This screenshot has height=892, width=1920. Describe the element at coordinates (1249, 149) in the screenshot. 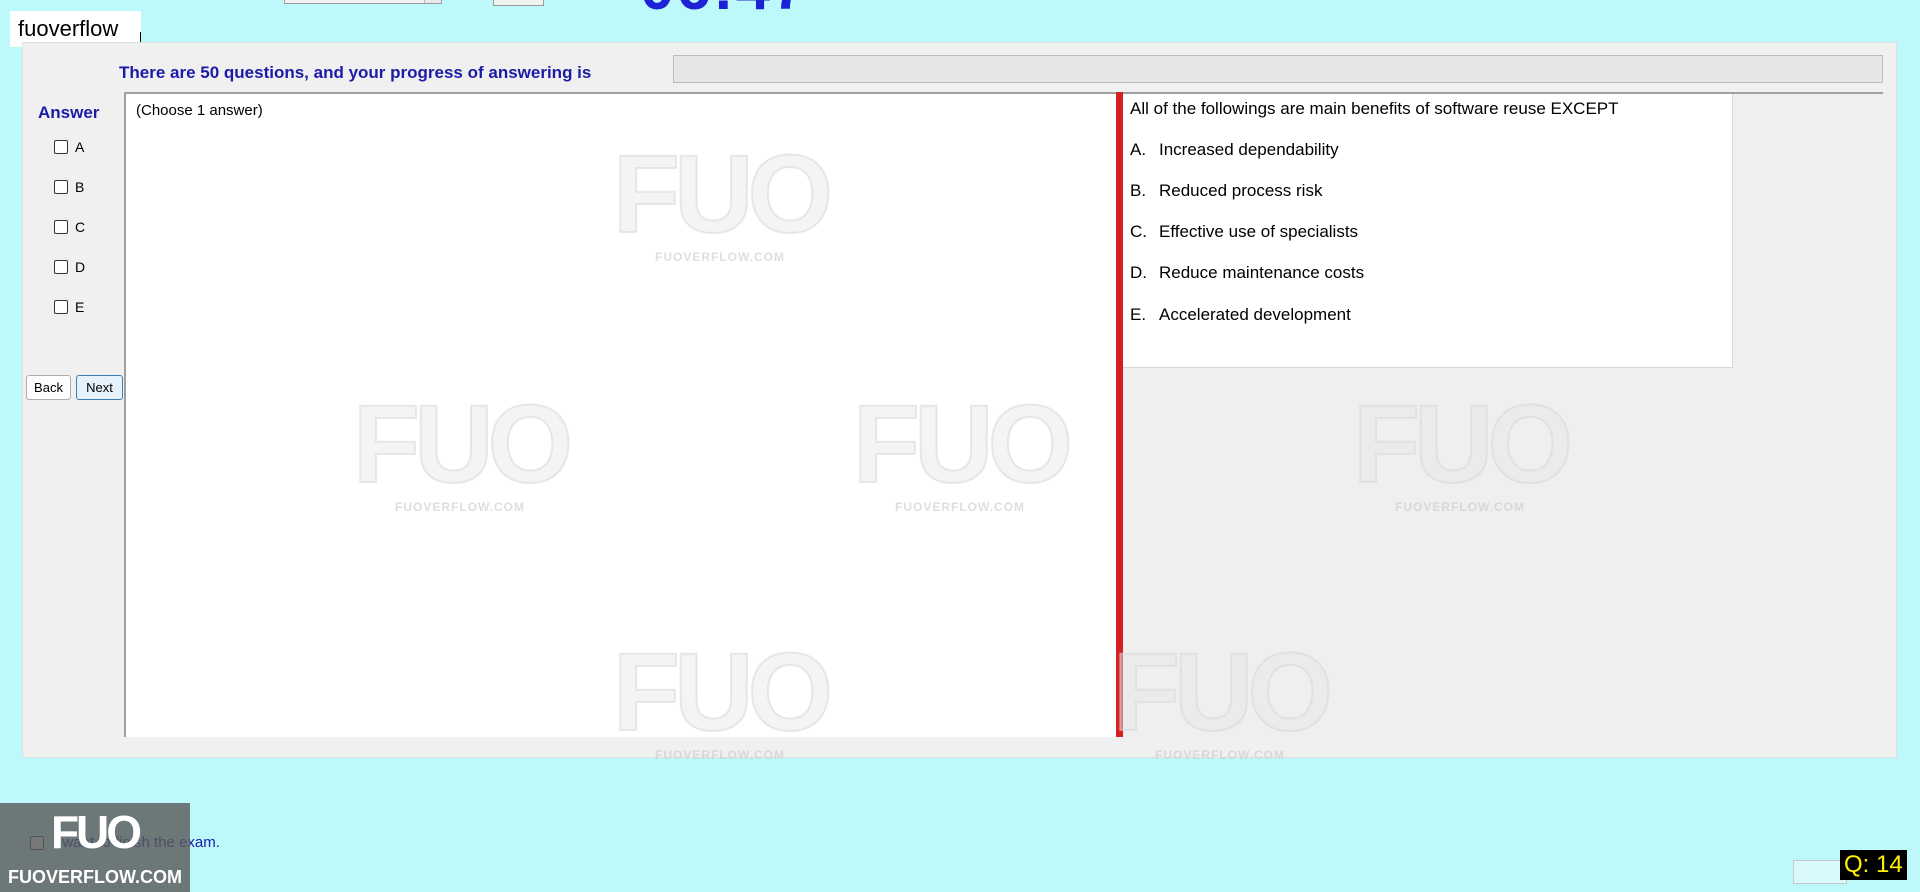

I see `option-text: Increased dependability` at that location.